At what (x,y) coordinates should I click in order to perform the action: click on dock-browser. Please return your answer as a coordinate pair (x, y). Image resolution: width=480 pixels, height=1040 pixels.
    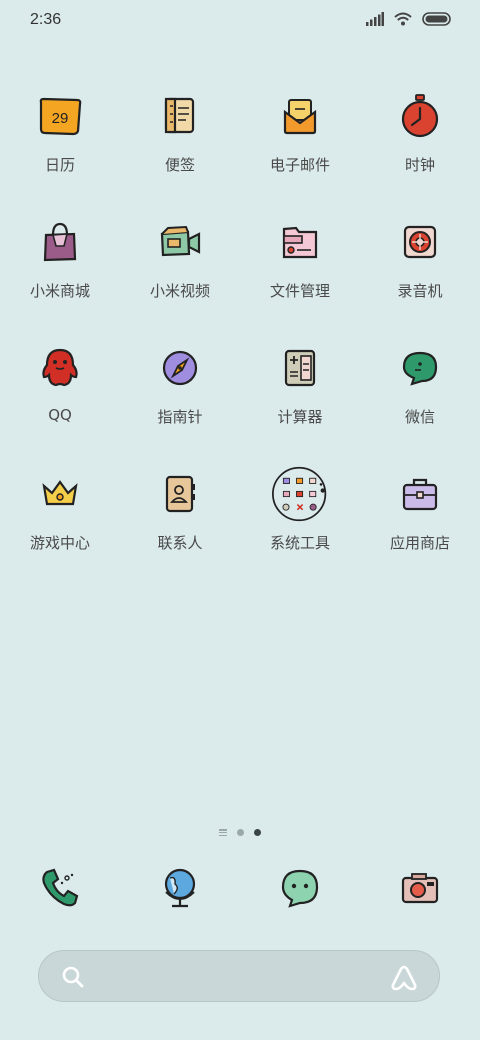
    Looking at the image, I should click on (180, 888).